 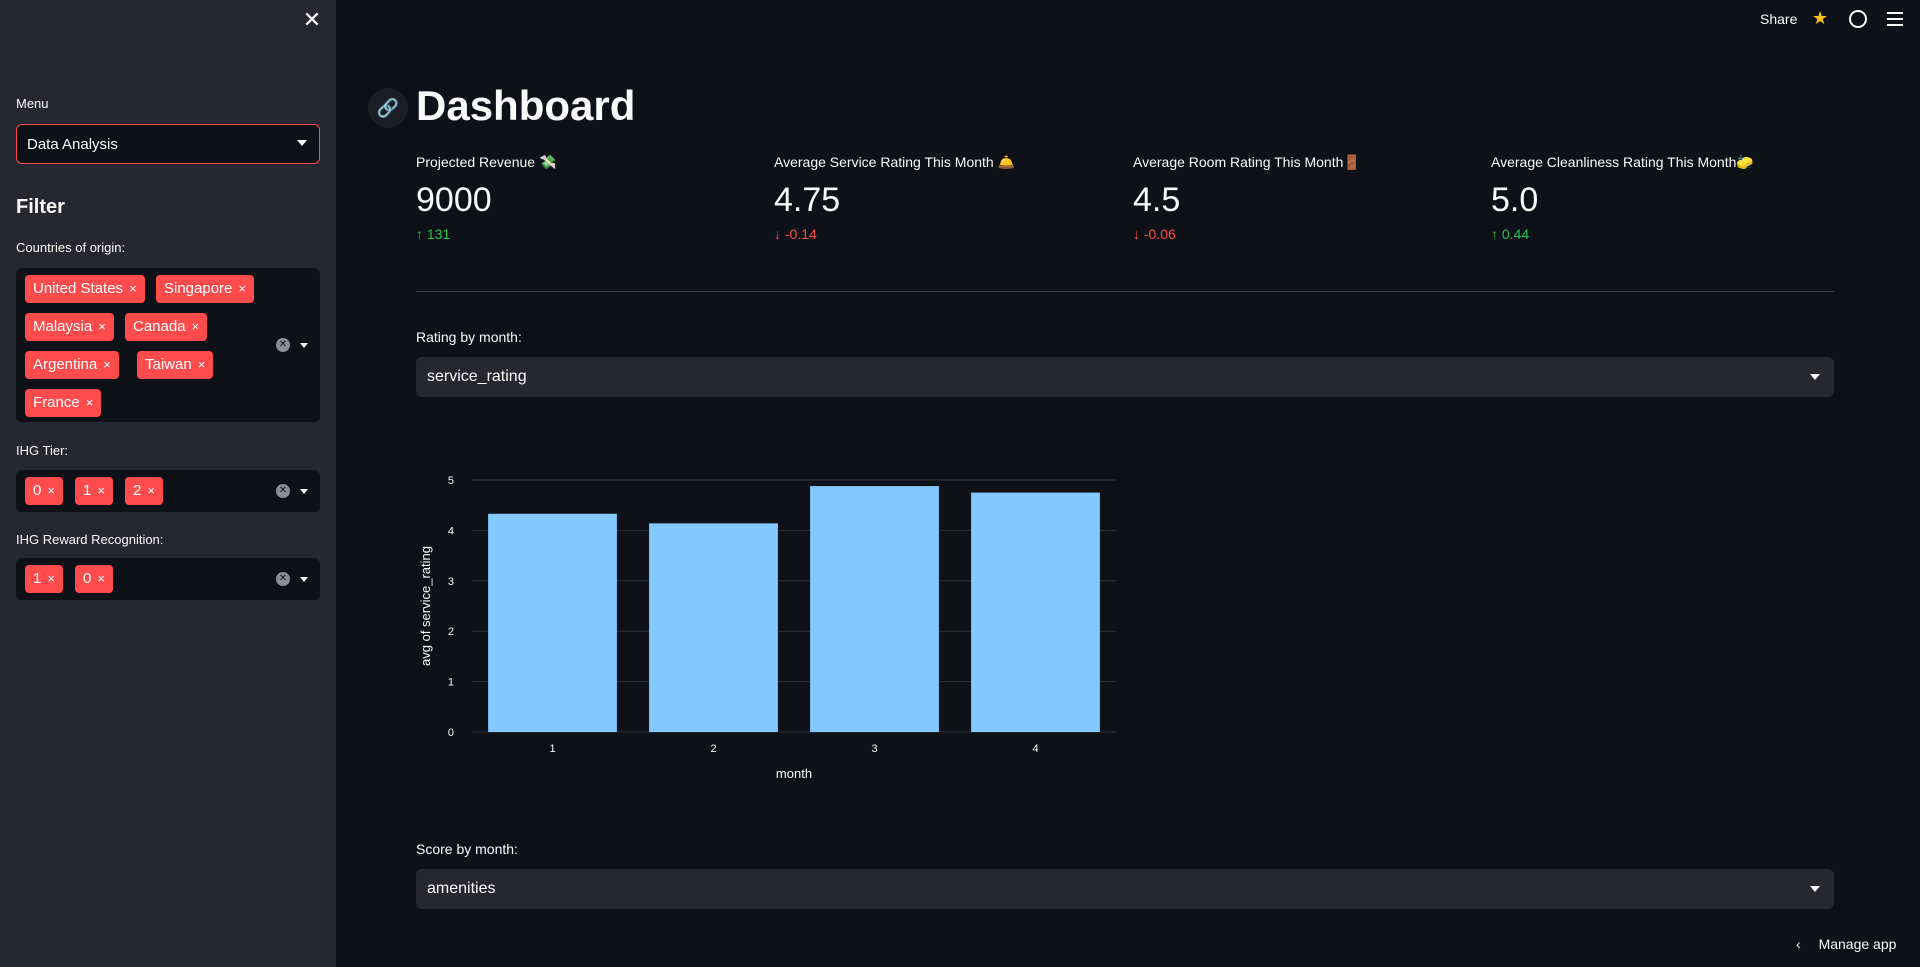 I want to click on filter-chip: United States ×, so click(x=85, y=289).